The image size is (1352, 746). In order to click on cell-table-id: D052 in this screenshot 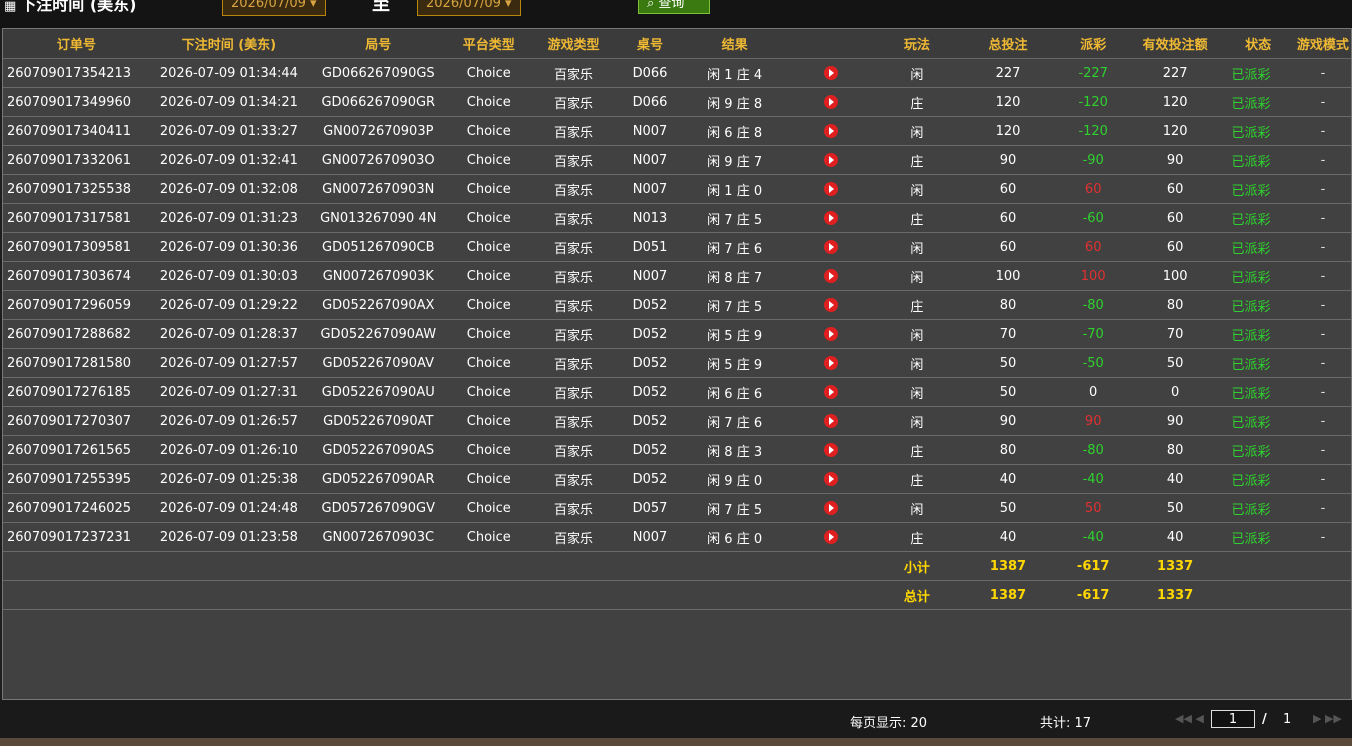, I will do `click(650, 334)`.